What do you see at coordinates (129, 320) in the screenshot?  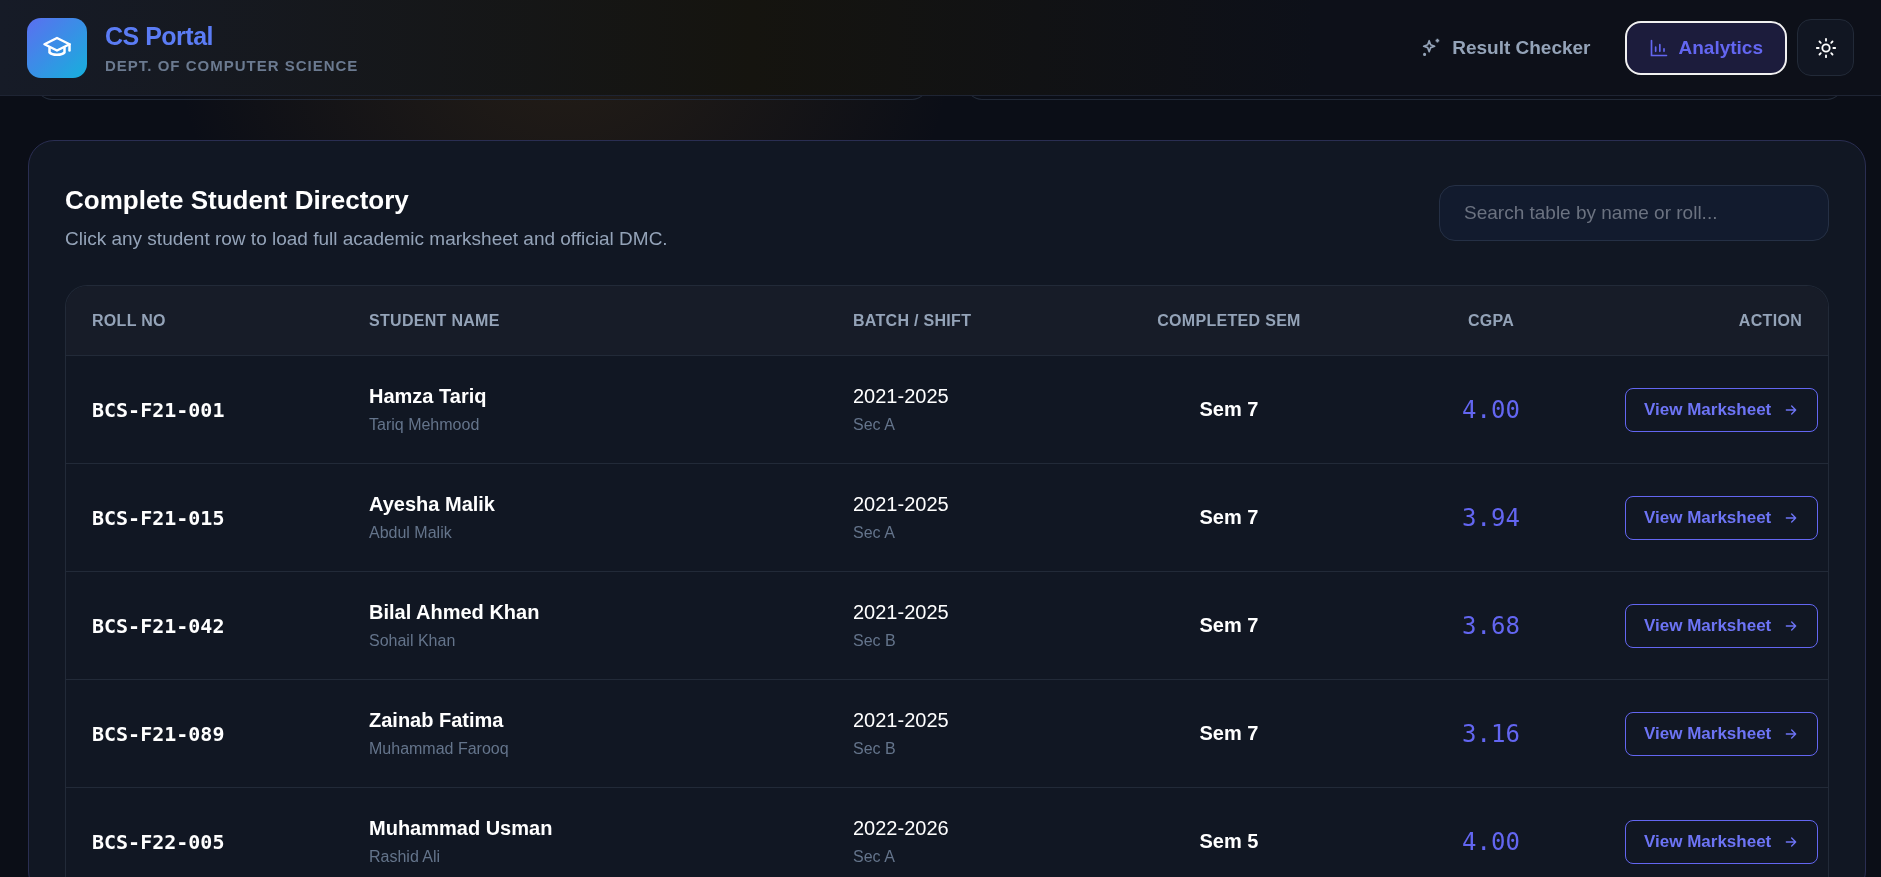 I see `column-header: ROLL NO` at bounding box center [129, 320].